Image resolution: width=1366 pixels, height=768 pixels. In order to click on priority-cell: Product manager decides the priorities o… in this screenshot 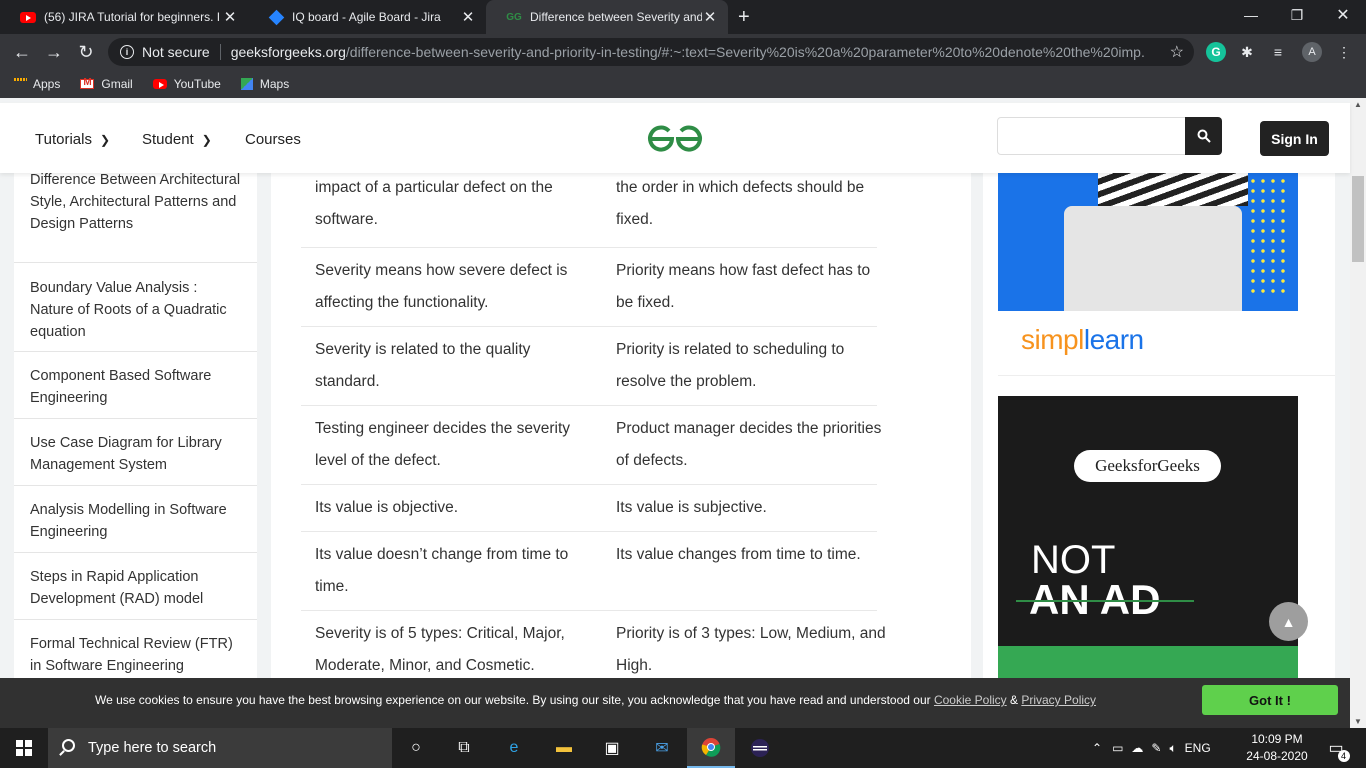, I will do `click(749, 444)`.